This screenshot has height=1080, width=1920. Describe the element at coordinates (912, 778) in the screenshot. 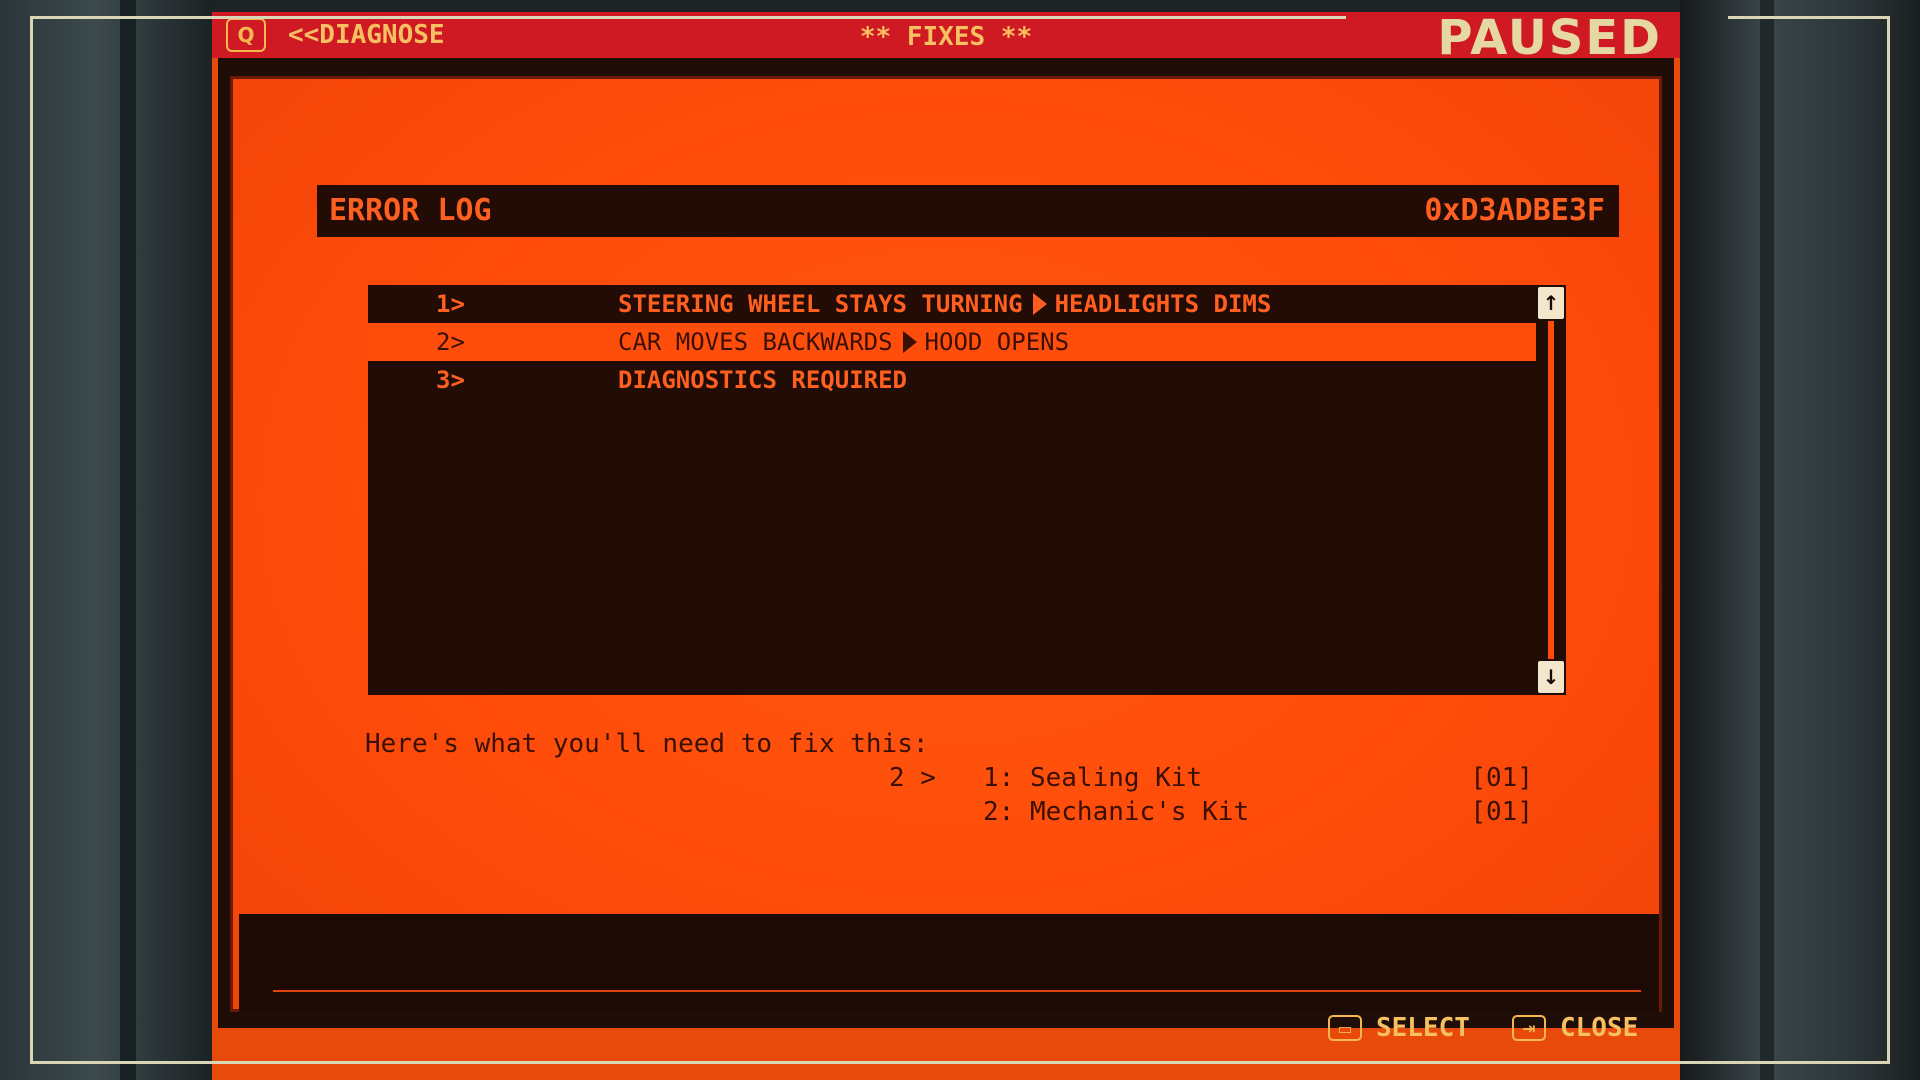

I see `requirements-for-item: 2 >` at that location.